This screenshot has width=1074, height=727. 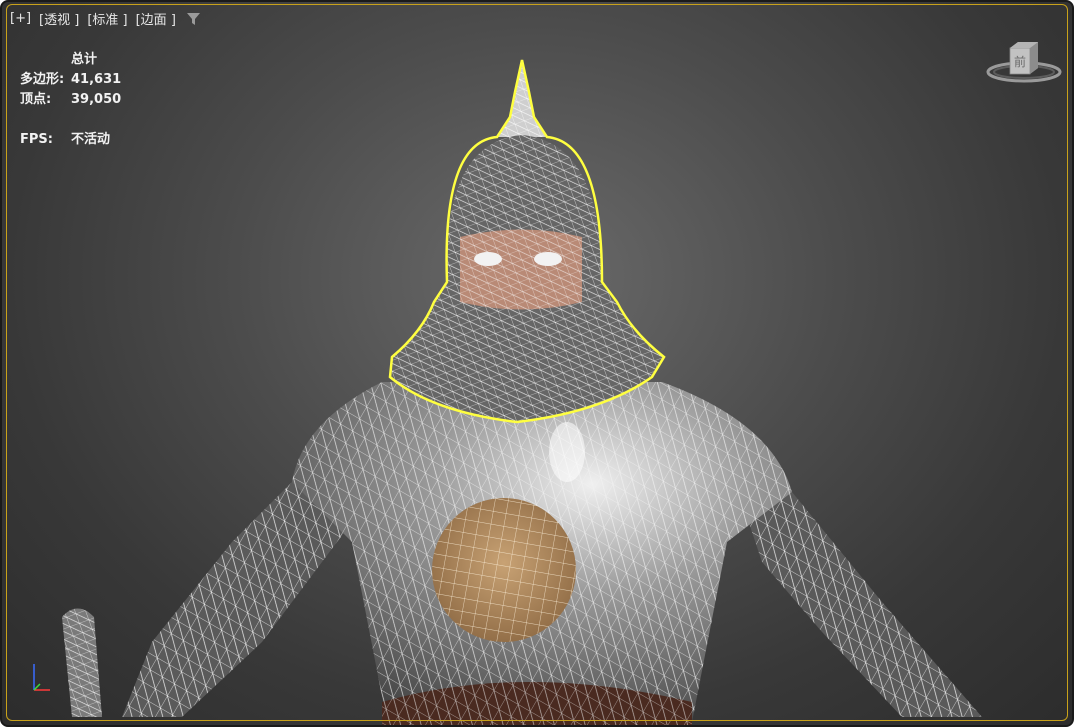 What do you see at coordinates (1020, 61) in the screenshot?
I see `viewcube-face-label: 前` at bounding box center [1020, 61].